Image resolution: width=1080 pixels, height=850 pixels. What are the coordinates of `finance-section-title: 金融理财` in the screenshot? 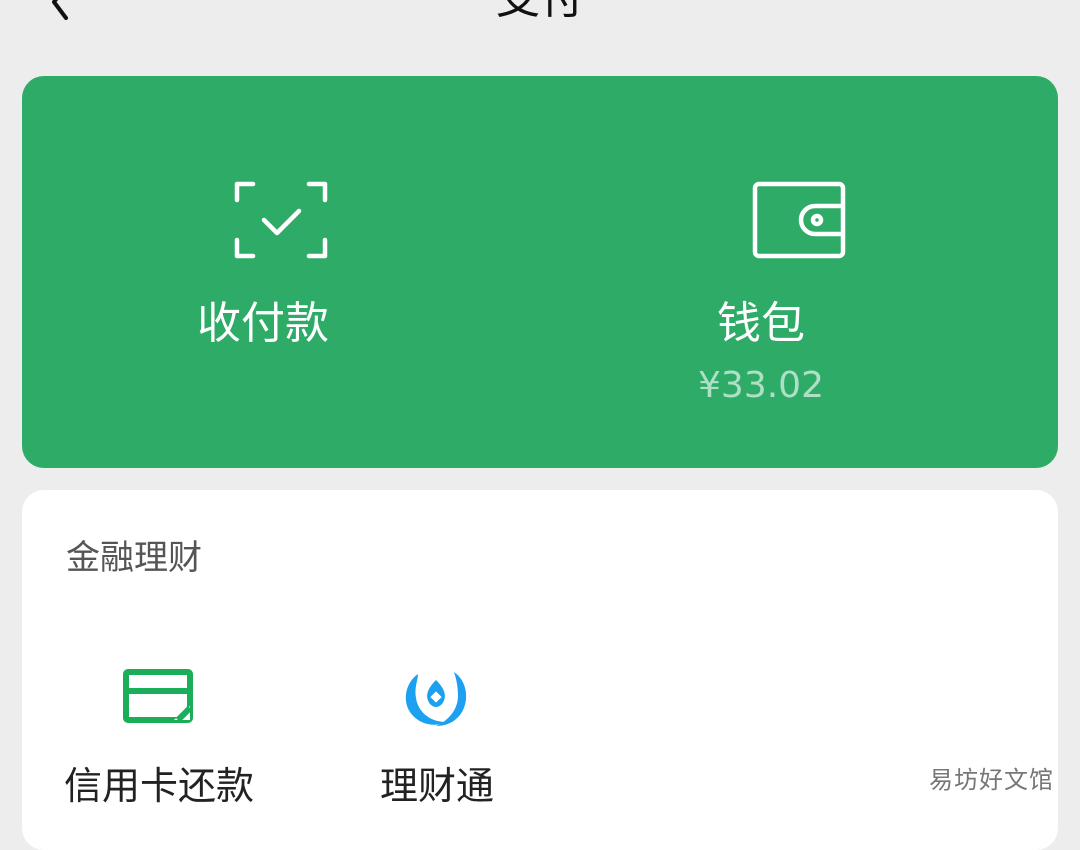 It's located at (134, 558).